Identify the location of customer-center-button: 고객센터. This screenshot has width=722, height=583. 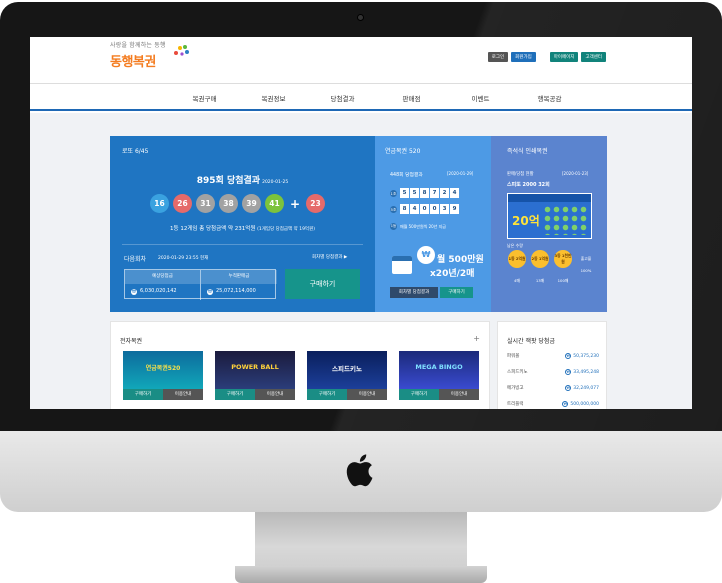
(593, 57).